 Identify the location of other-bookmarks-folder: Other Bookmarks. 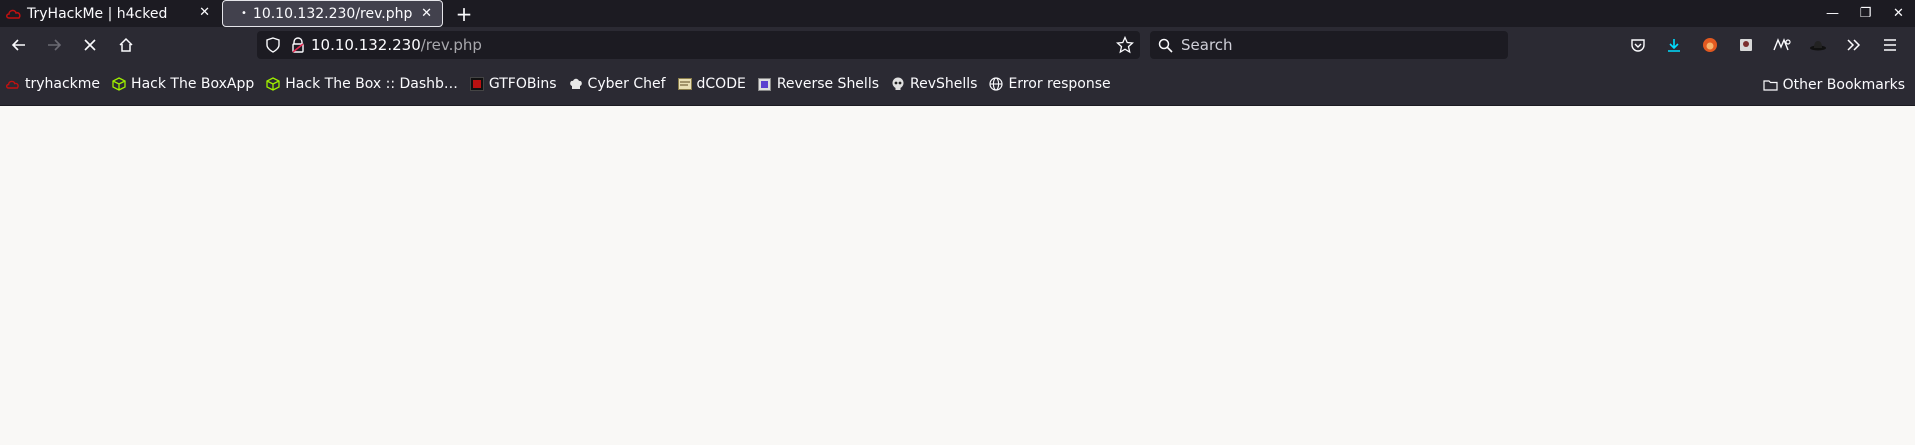
(1833, 85).